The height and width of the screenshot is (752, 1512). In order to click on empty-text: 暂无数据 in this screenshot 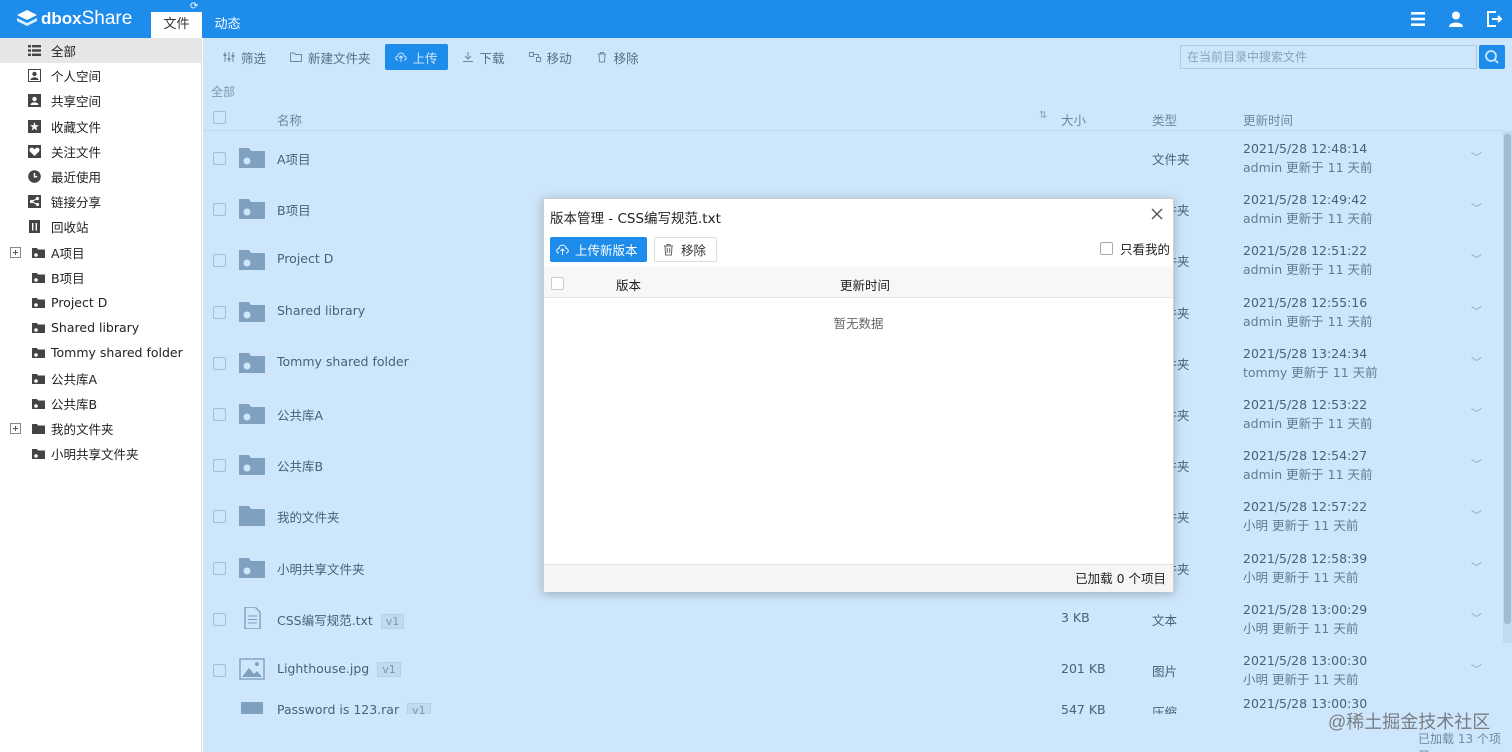, I will do `click(858, 323)`.